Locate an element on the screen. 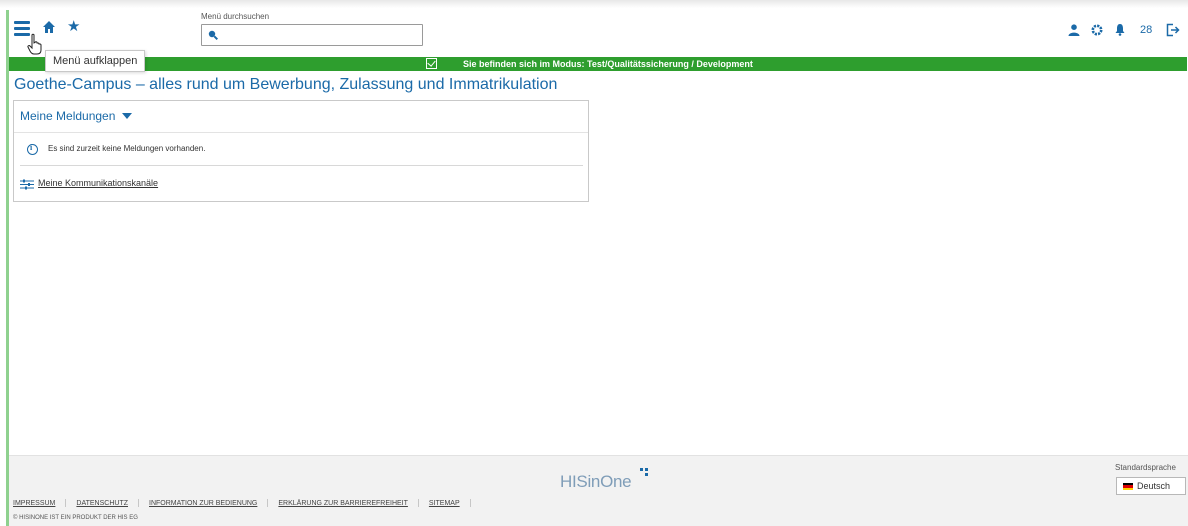  user-icon is located at coordinates (1074, 30).